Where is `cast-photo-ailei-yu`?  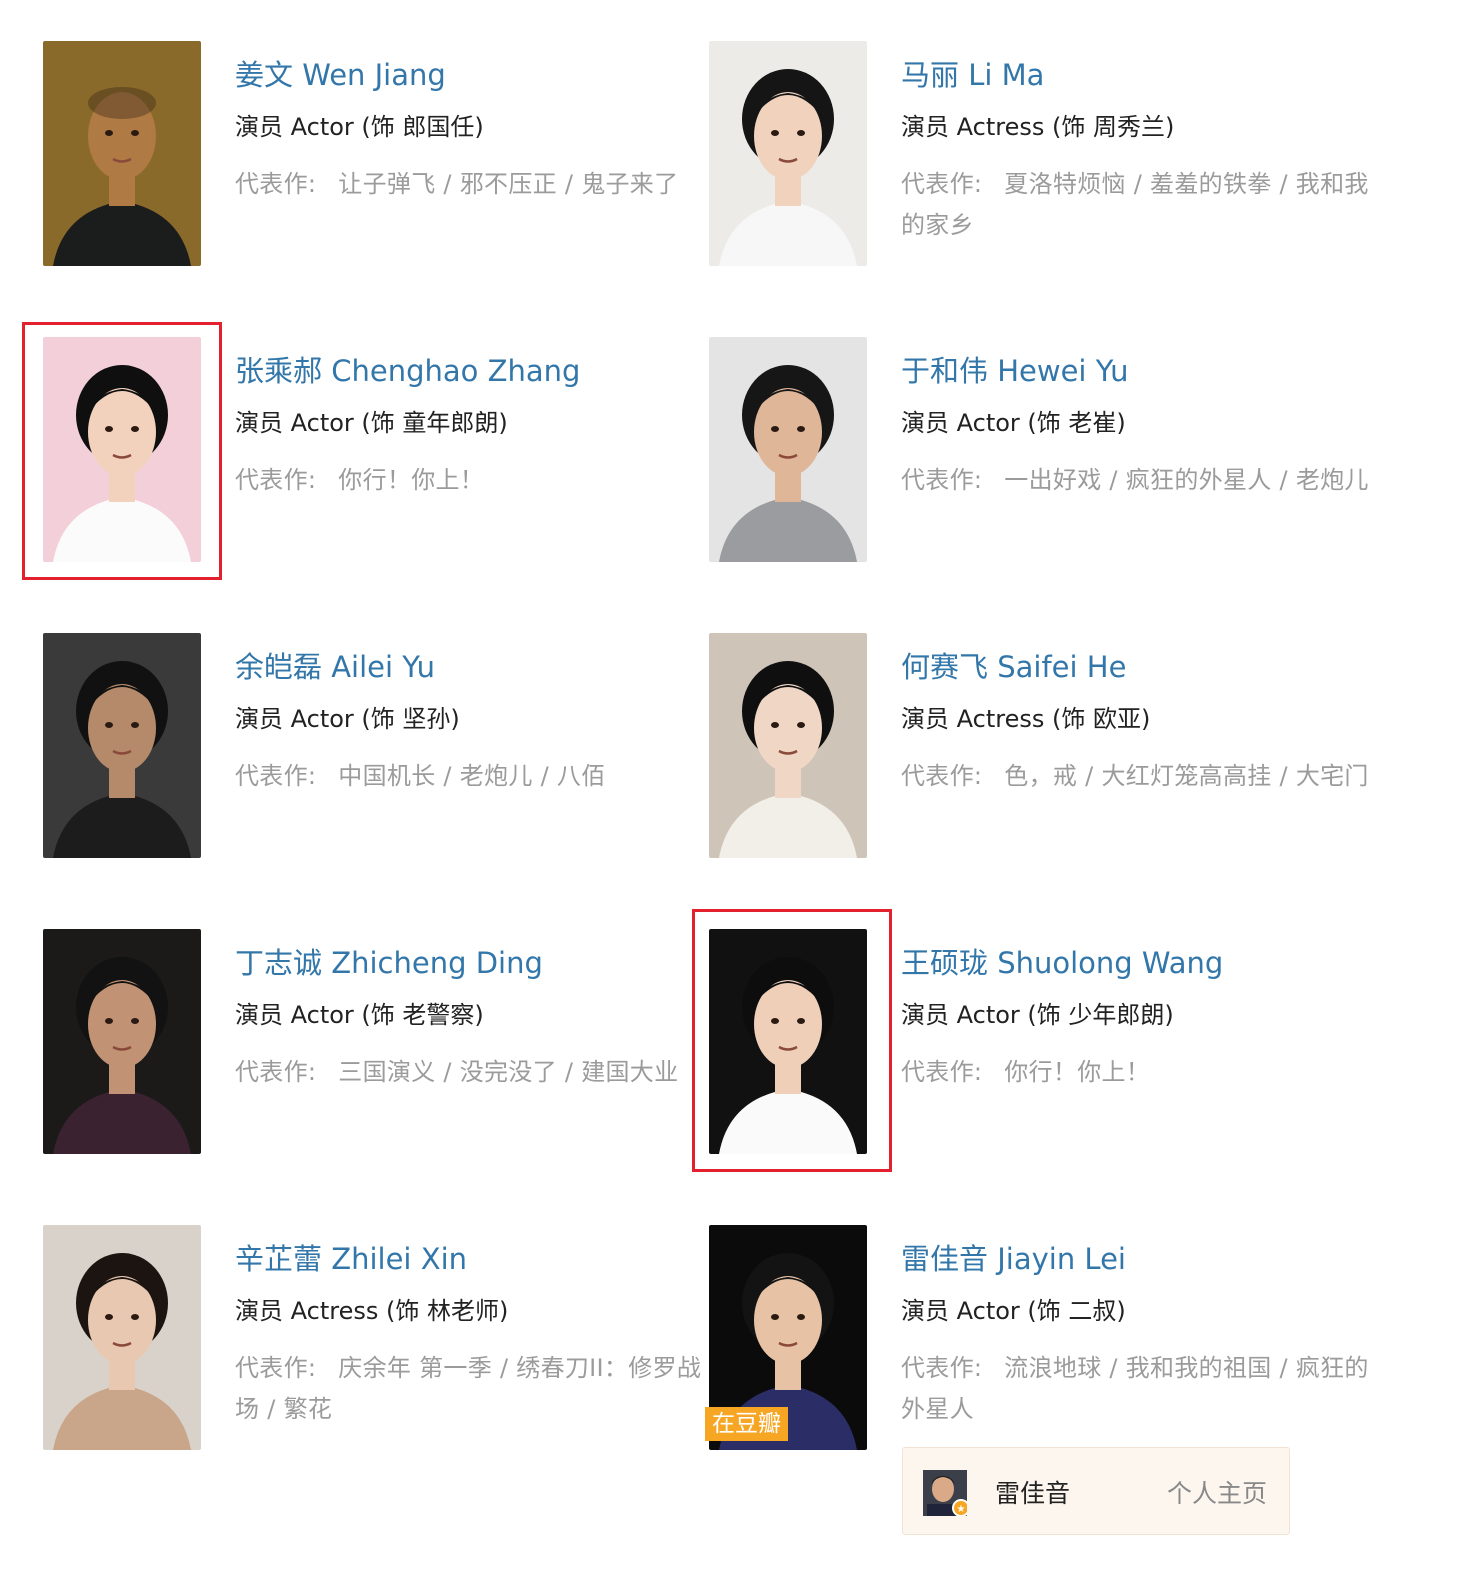
cast-photo-ailei-yu is located at coordinates (122, 745).